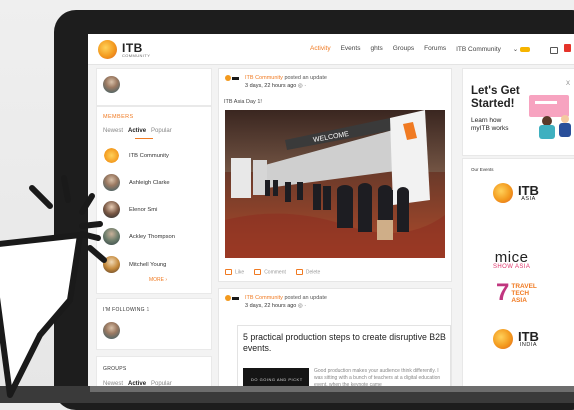  What do you see at coordinates (234, 272) in the screenshot?
I see `like-button: Like` at bounding box center [234, 272].